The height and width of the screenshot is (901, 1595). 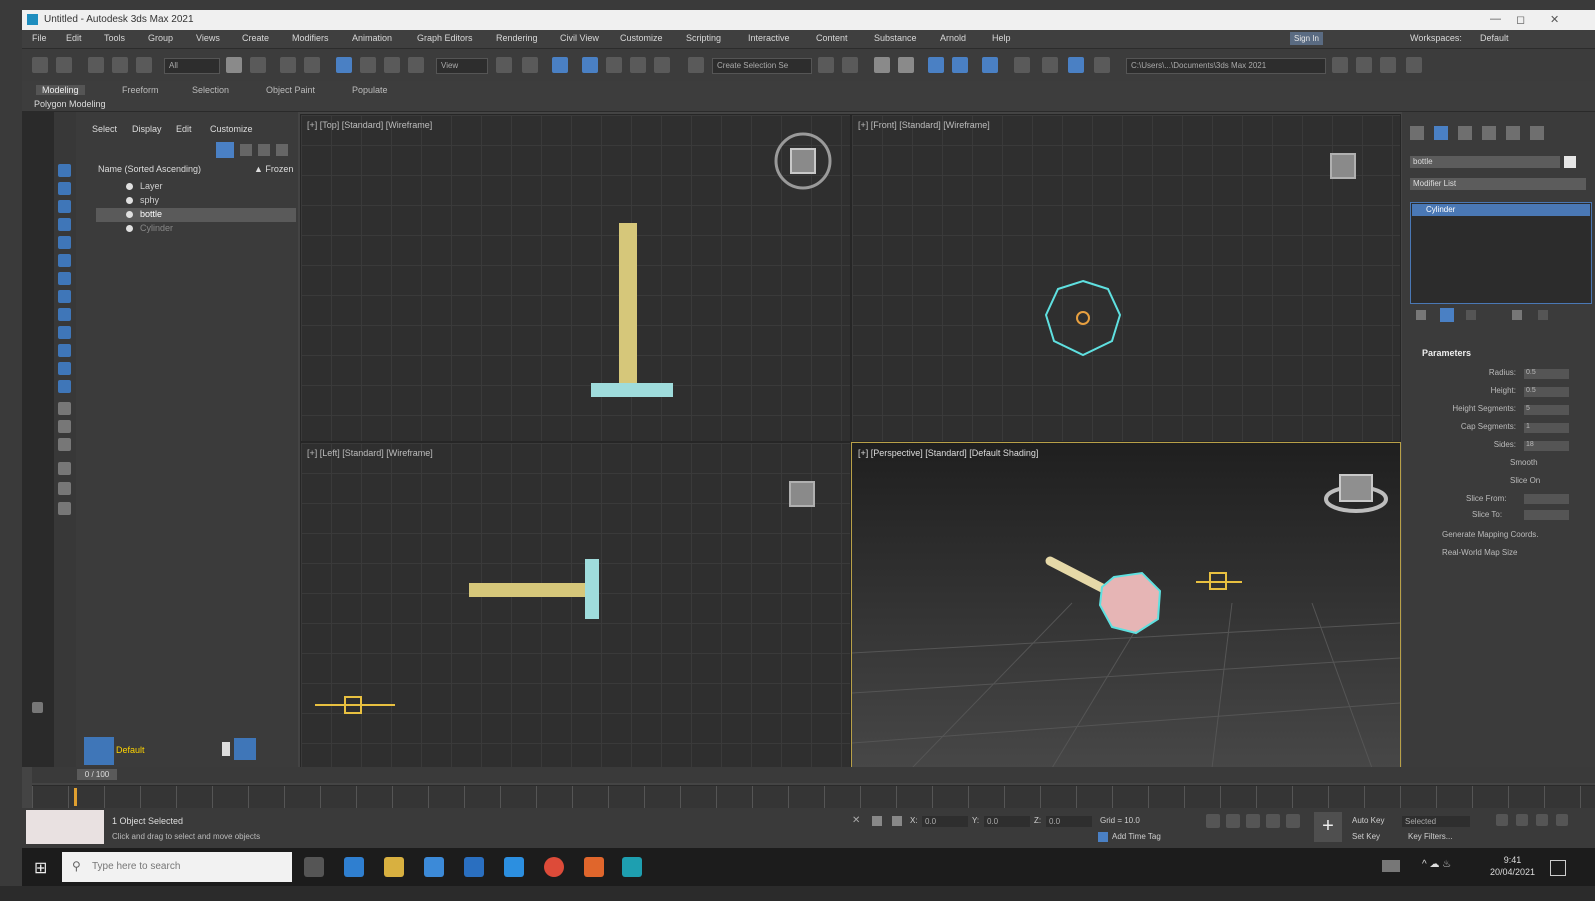 I want to click on file-explorer-icon, so click(x=394, y=867).